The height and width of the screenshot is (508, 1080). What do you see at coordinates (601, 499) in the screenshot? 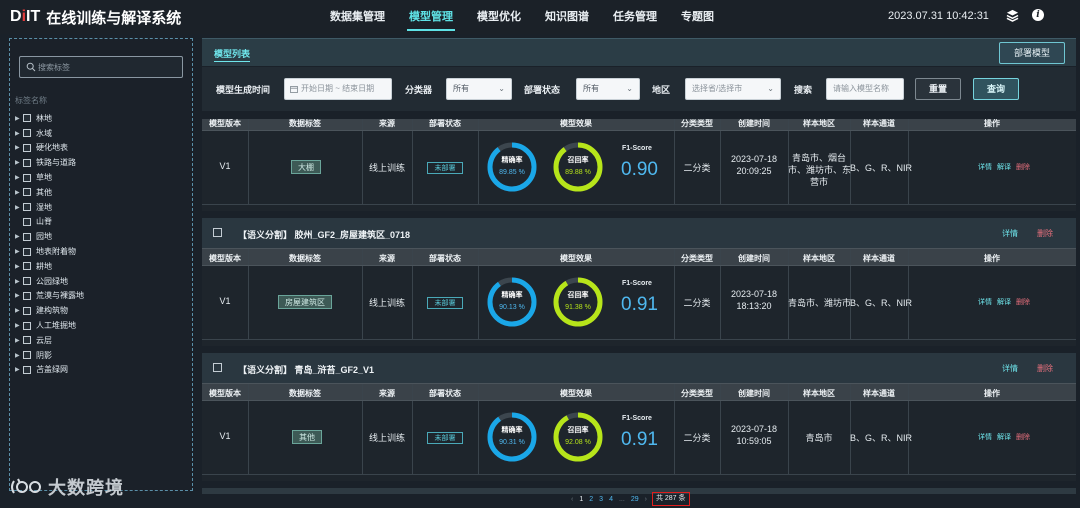
I see `page-3: 3` at bounding box center [601, 499].